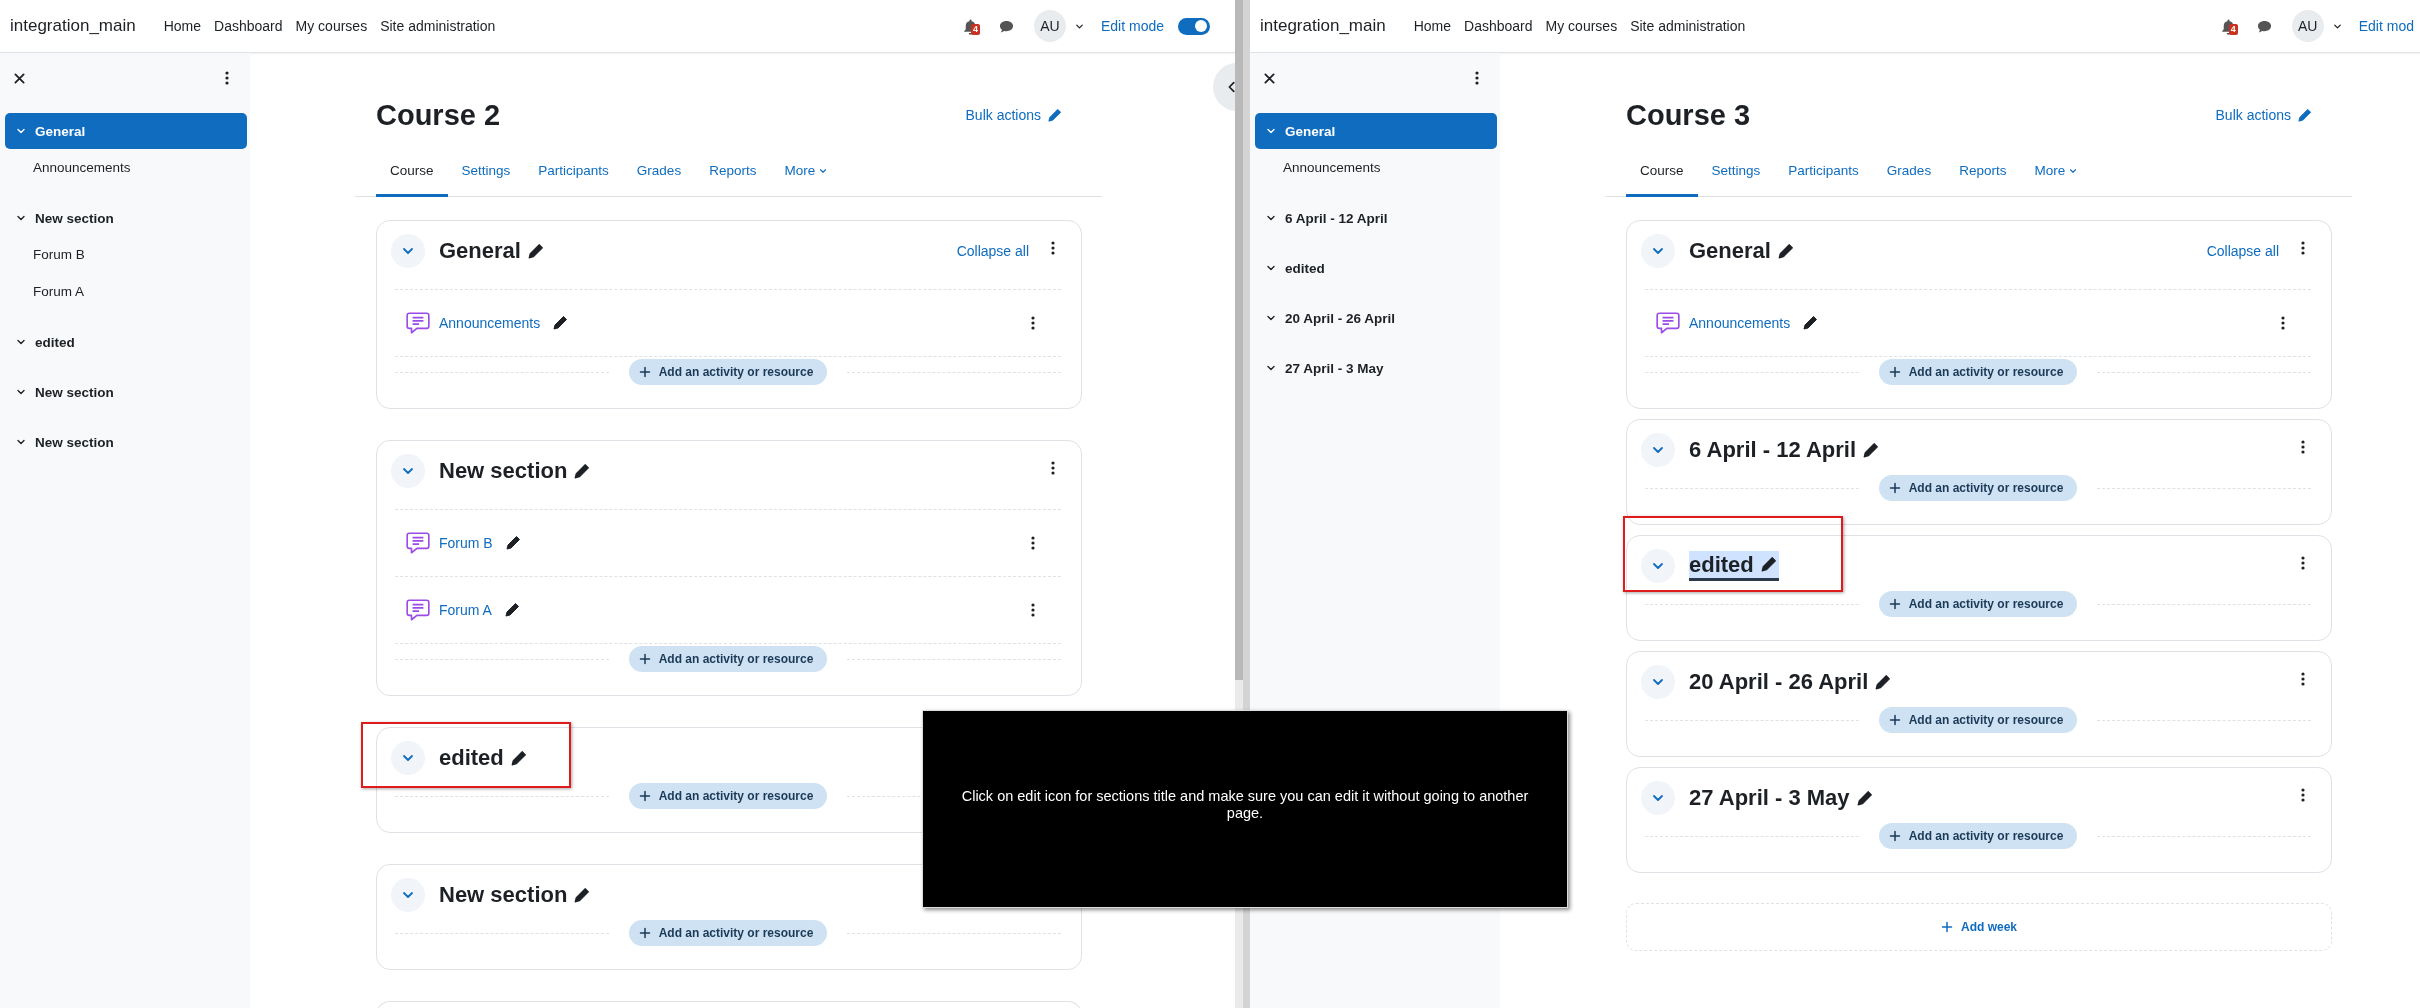 The image size is (2420, 1008). I want to click on instruction-text: Click on edit icon for sections title and make sure you can edit it without going to another page., so click(1245, 805).